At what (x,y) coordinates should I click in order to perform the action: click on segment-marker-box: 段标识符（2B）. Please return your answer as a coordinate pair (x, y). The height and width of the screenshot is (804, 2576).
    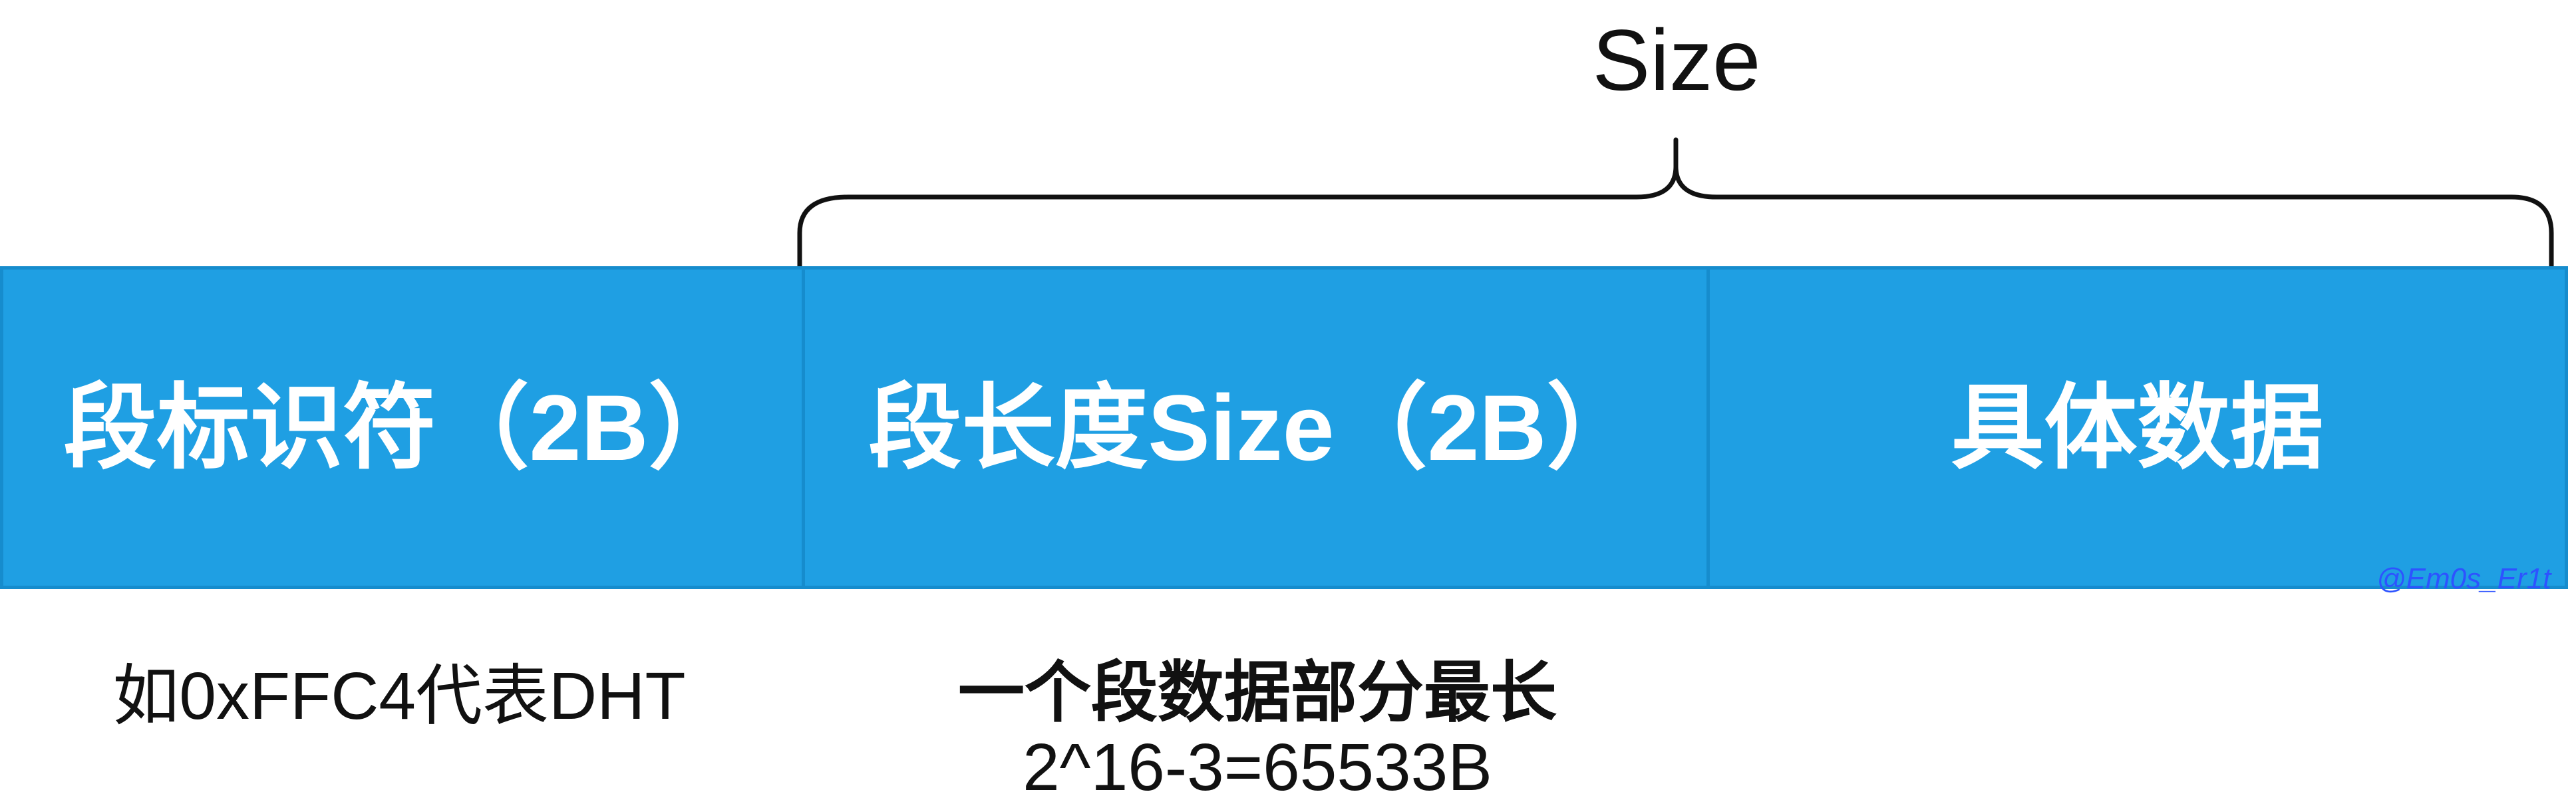
    Looking at the image, I should click on (402, 427).